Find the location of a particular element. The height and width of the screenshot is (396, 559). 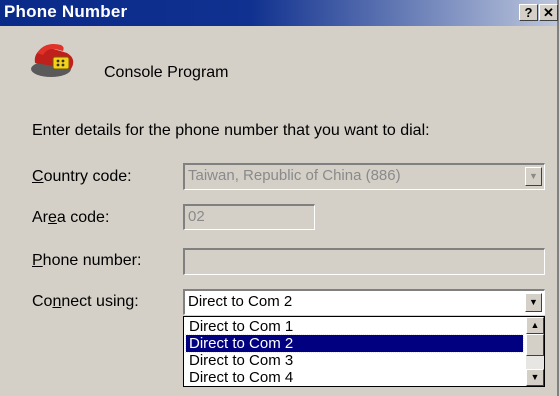

listbox-scrollbar: ▲ ▼ is located at coordinates (535, 351).